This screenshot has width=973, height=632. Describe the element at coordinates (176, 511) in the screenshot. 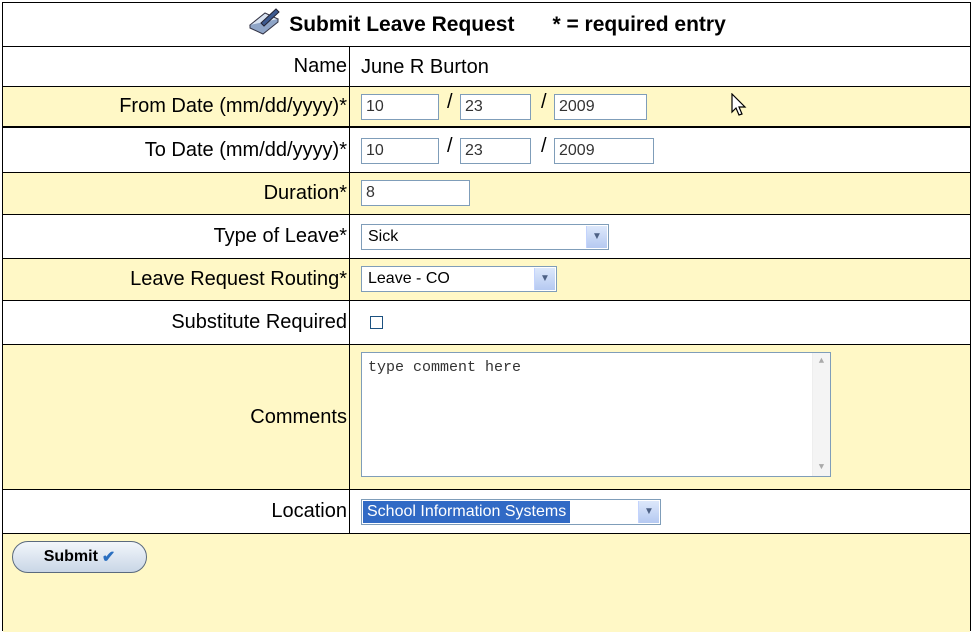

I see `location-label: Location` at that location.